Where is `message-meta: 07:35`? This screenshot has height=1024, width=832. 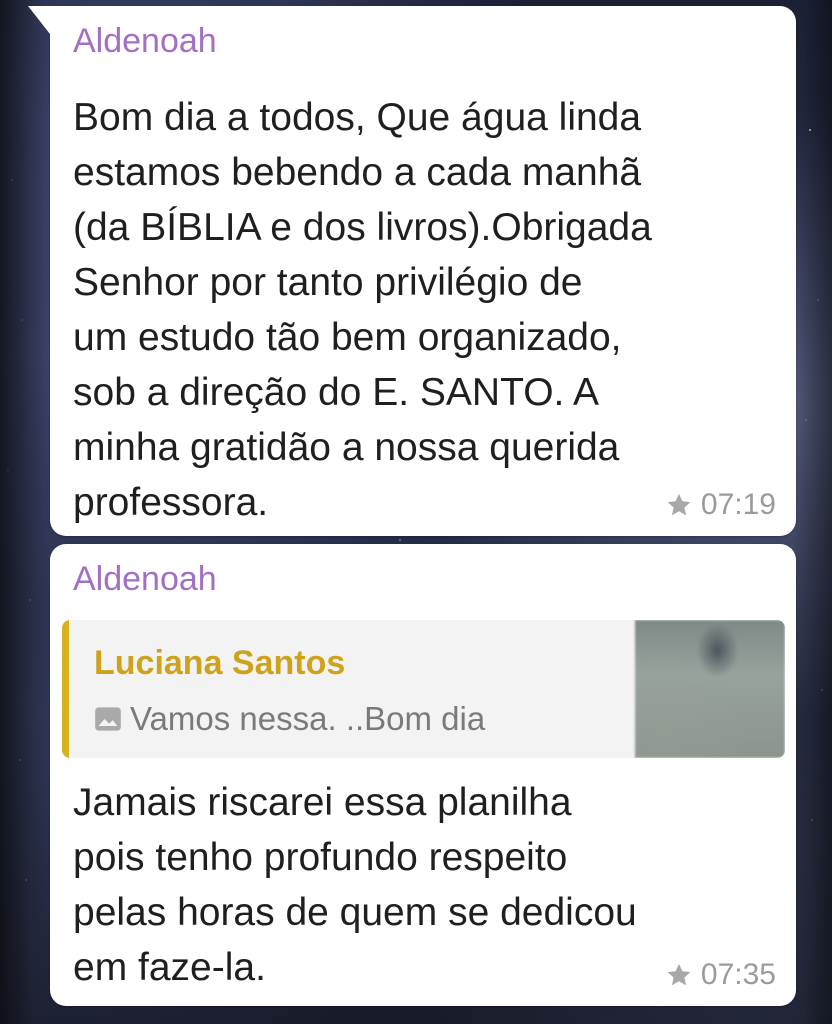 message-meta: 07:35 is located at coordinates (720, 975).